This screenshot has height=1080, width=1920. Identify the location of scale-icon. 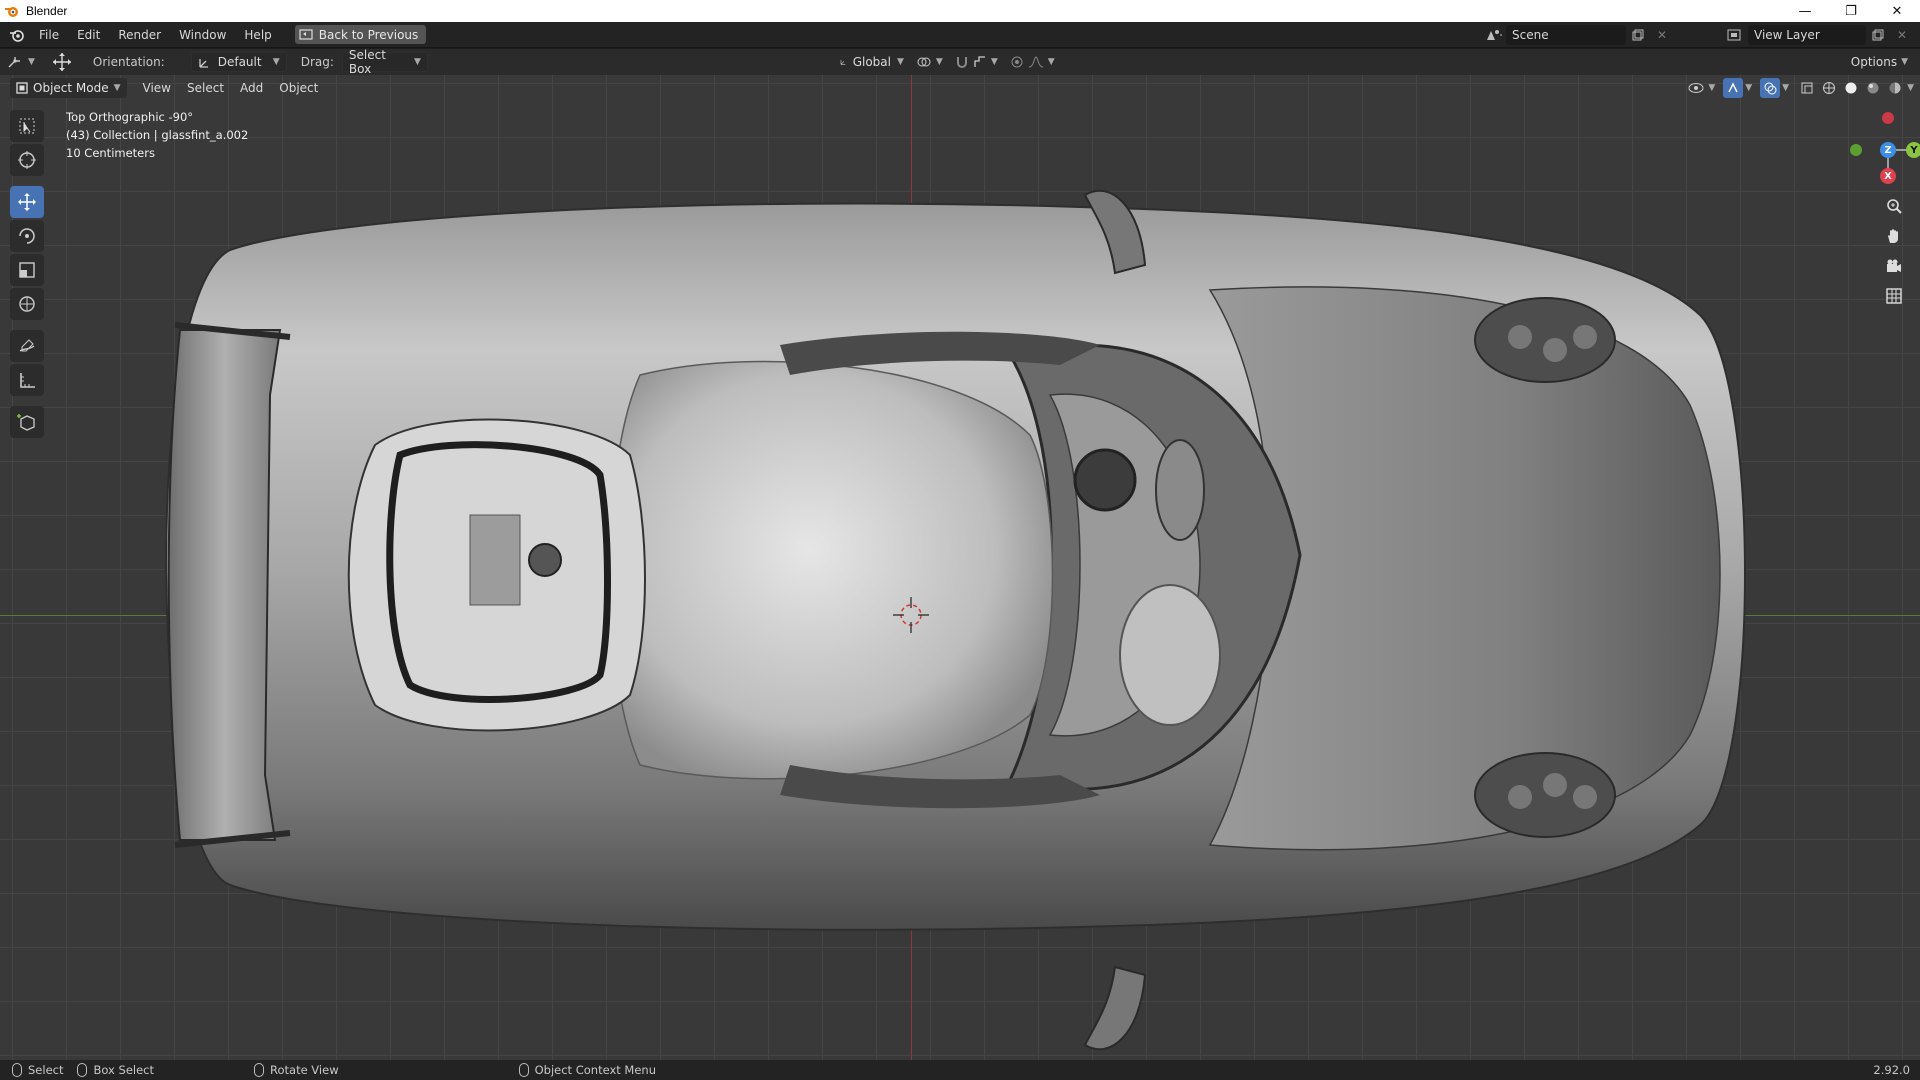
(27, 270).